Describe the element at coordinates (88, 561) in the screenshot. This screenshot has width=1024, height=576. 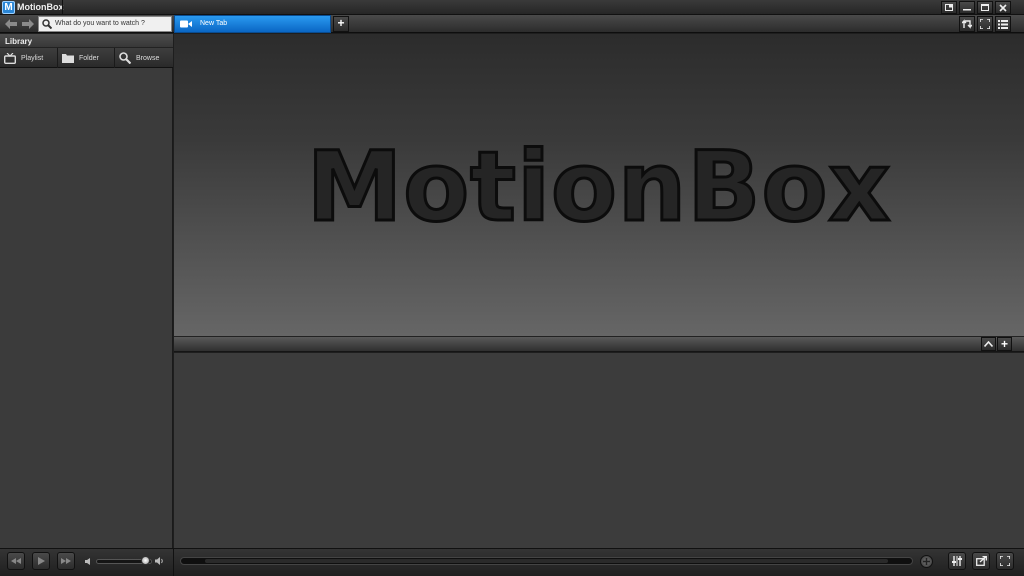
I see `volume-low-icon` at that location.